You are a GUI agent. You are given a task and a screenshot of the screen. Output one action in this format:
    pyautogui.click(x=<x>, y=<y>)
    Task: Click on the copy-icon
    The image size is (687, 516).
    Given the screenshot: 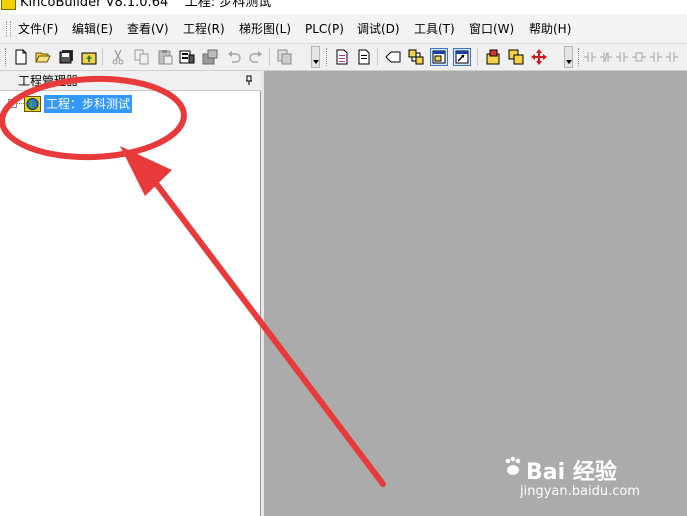 What is the action you would take?
    pyautogui.click(x=142, y=57)
    